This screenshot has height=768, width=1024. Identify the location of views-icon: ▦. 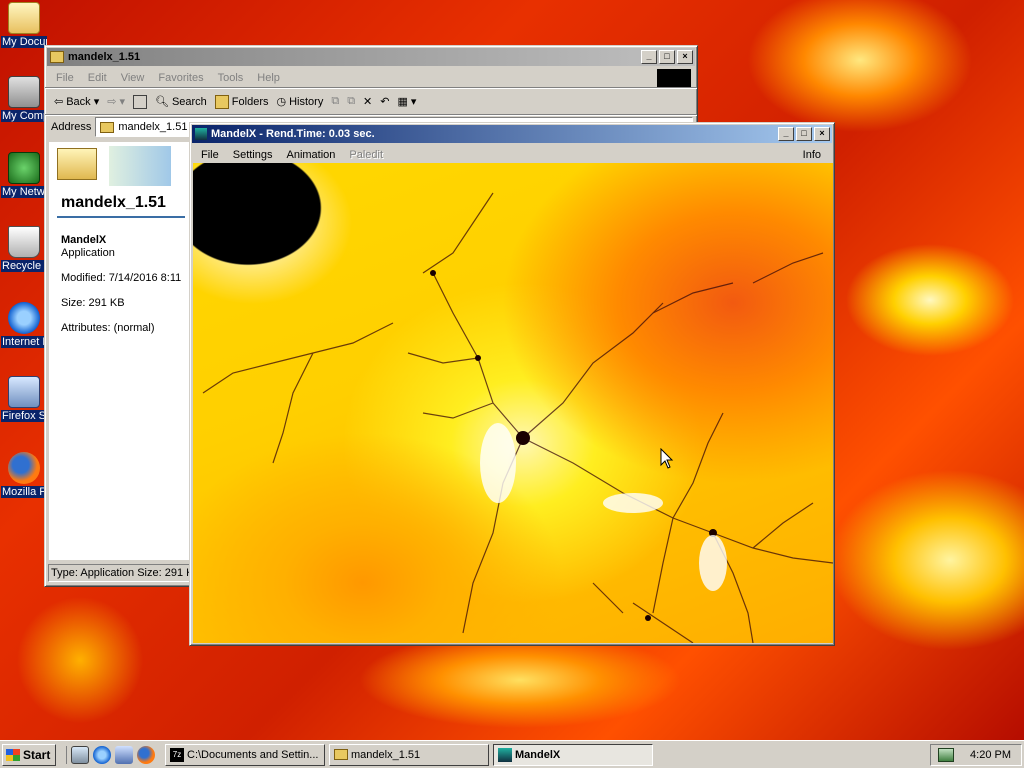
(402, 102).